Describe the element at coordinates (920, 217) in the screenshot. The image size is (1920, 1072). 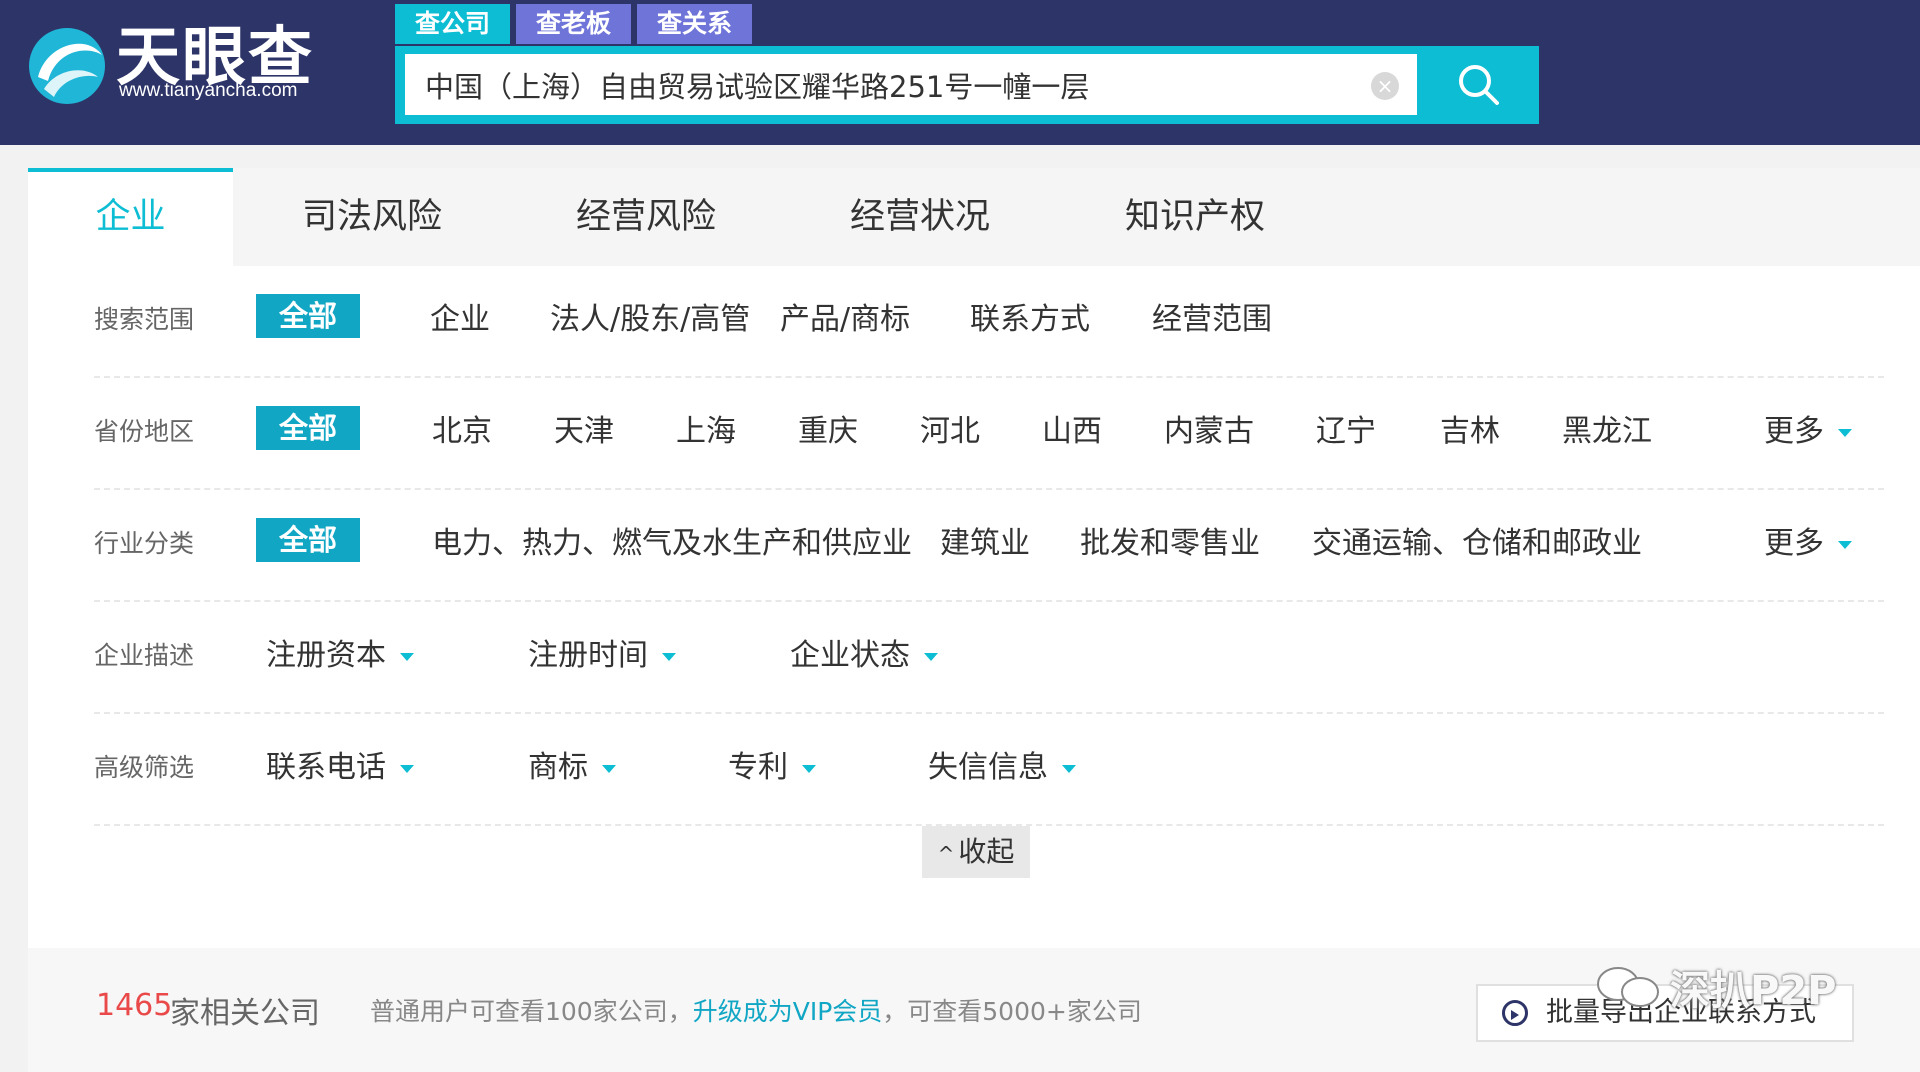
I see `tab-operation-status: 经营状况` at that location.